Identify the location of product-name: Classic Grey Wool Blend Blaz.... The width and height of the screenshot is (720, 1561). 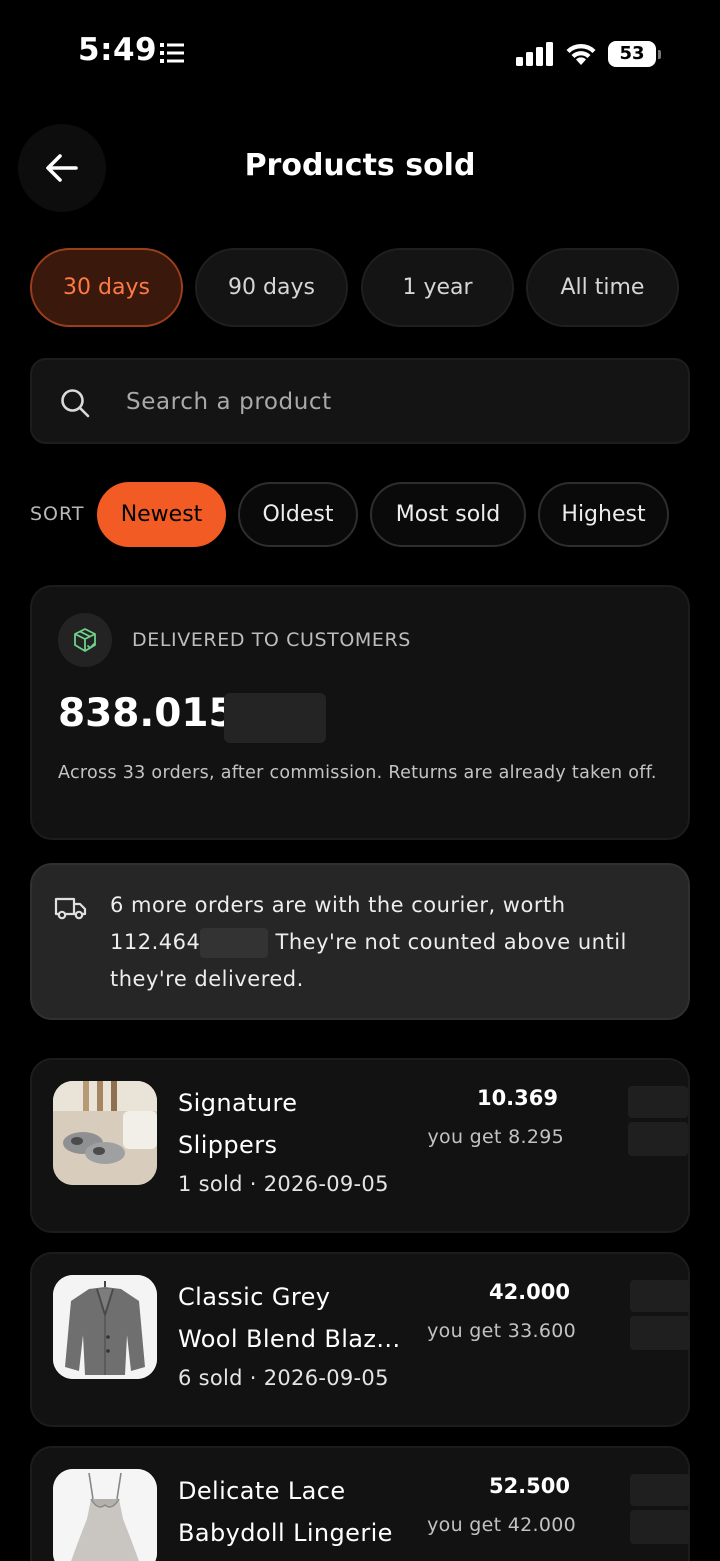
(289, 1318).